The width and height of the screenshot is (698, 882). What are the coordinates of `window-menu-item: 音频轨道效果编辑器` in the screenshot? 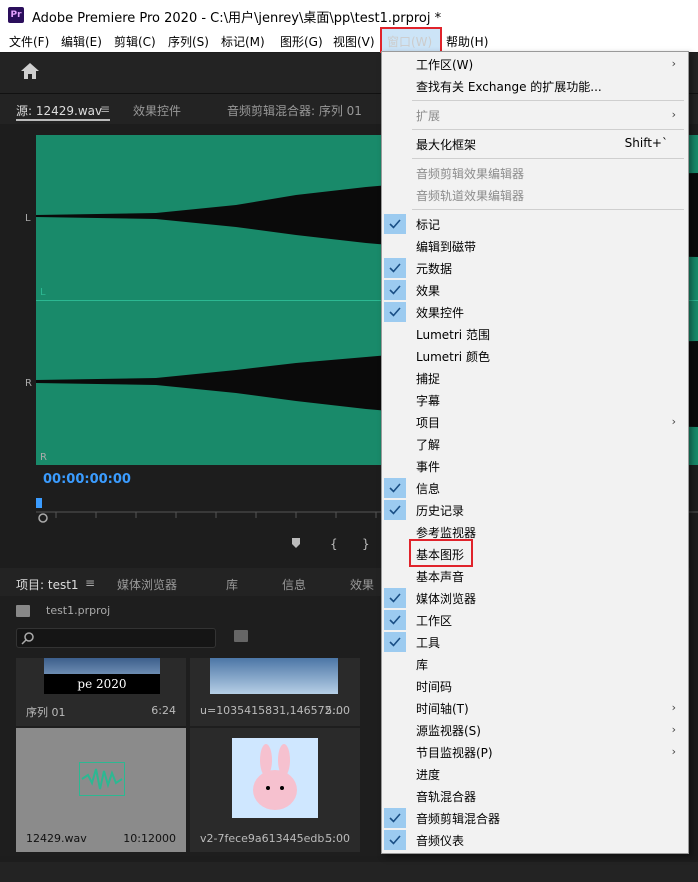 It's located at (535, 195).